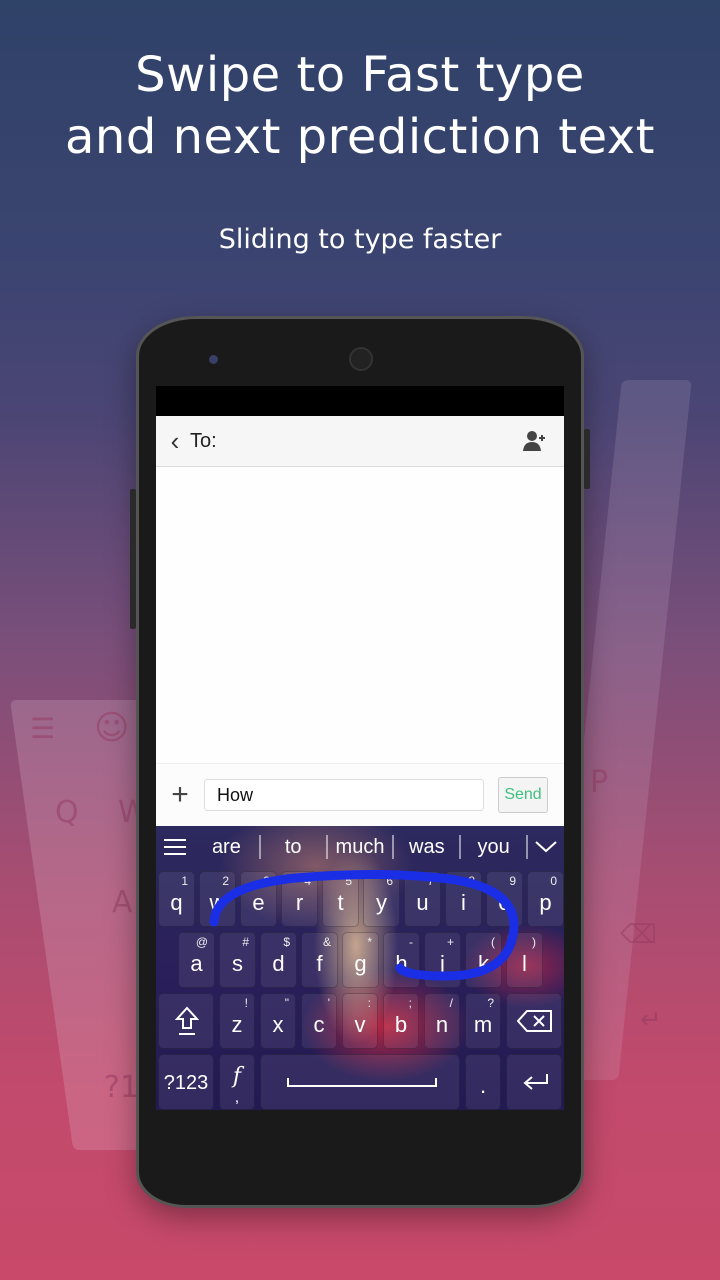  I want to click on suggestion-item: much, so click(361, 847).